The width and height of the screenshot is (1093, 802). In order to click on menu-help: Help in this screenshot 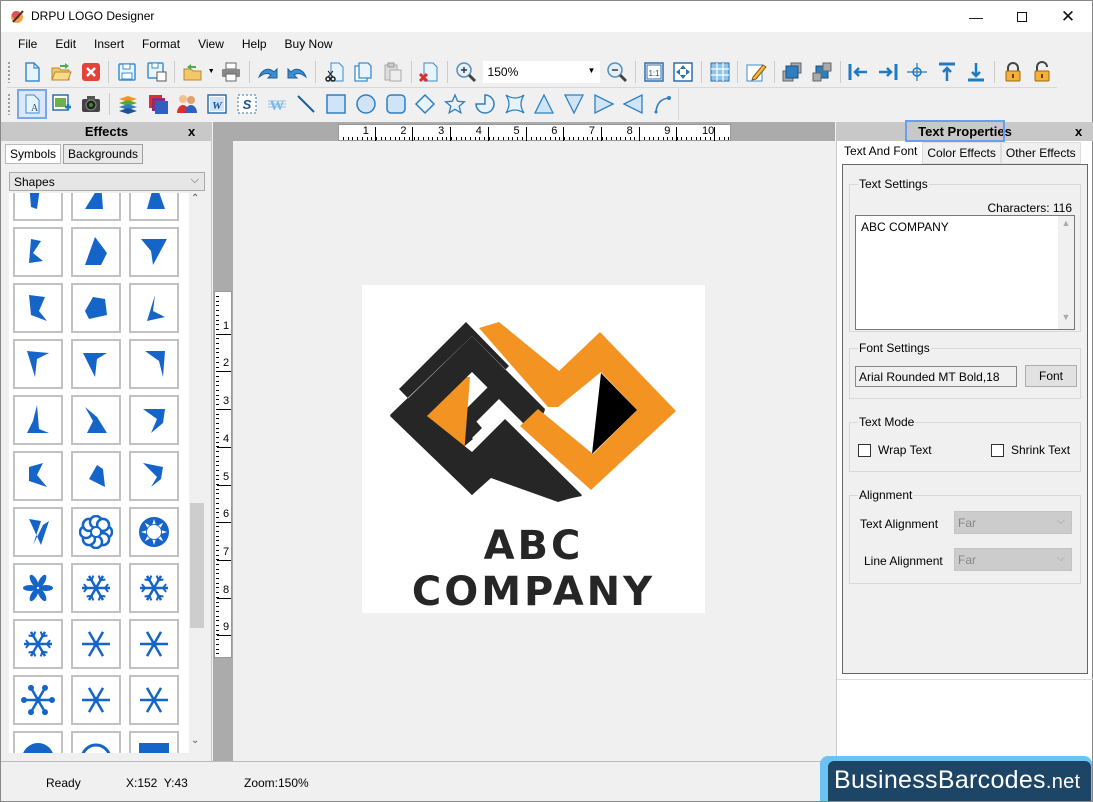, I will do `click(254, 44)`.